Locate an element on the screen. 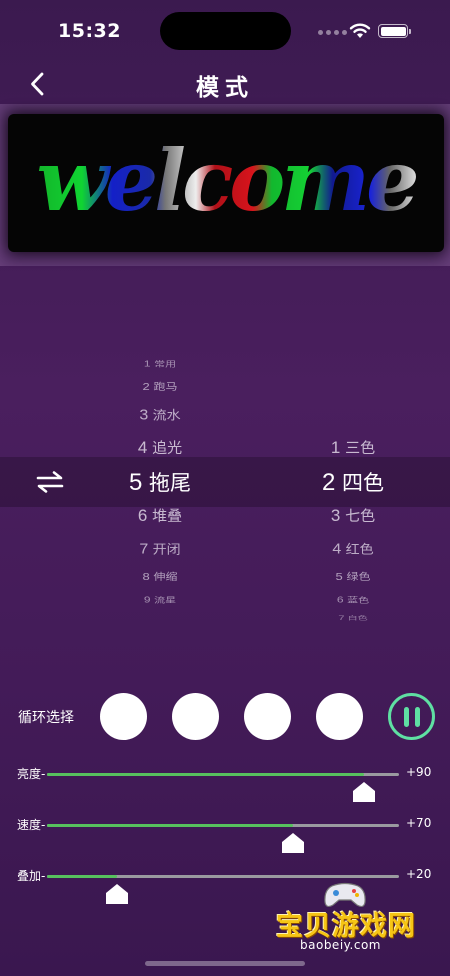 Image resolution: width=450 pixels, height=976 pixels. mode-option-number: 2 is located at coordinates (146, 386).